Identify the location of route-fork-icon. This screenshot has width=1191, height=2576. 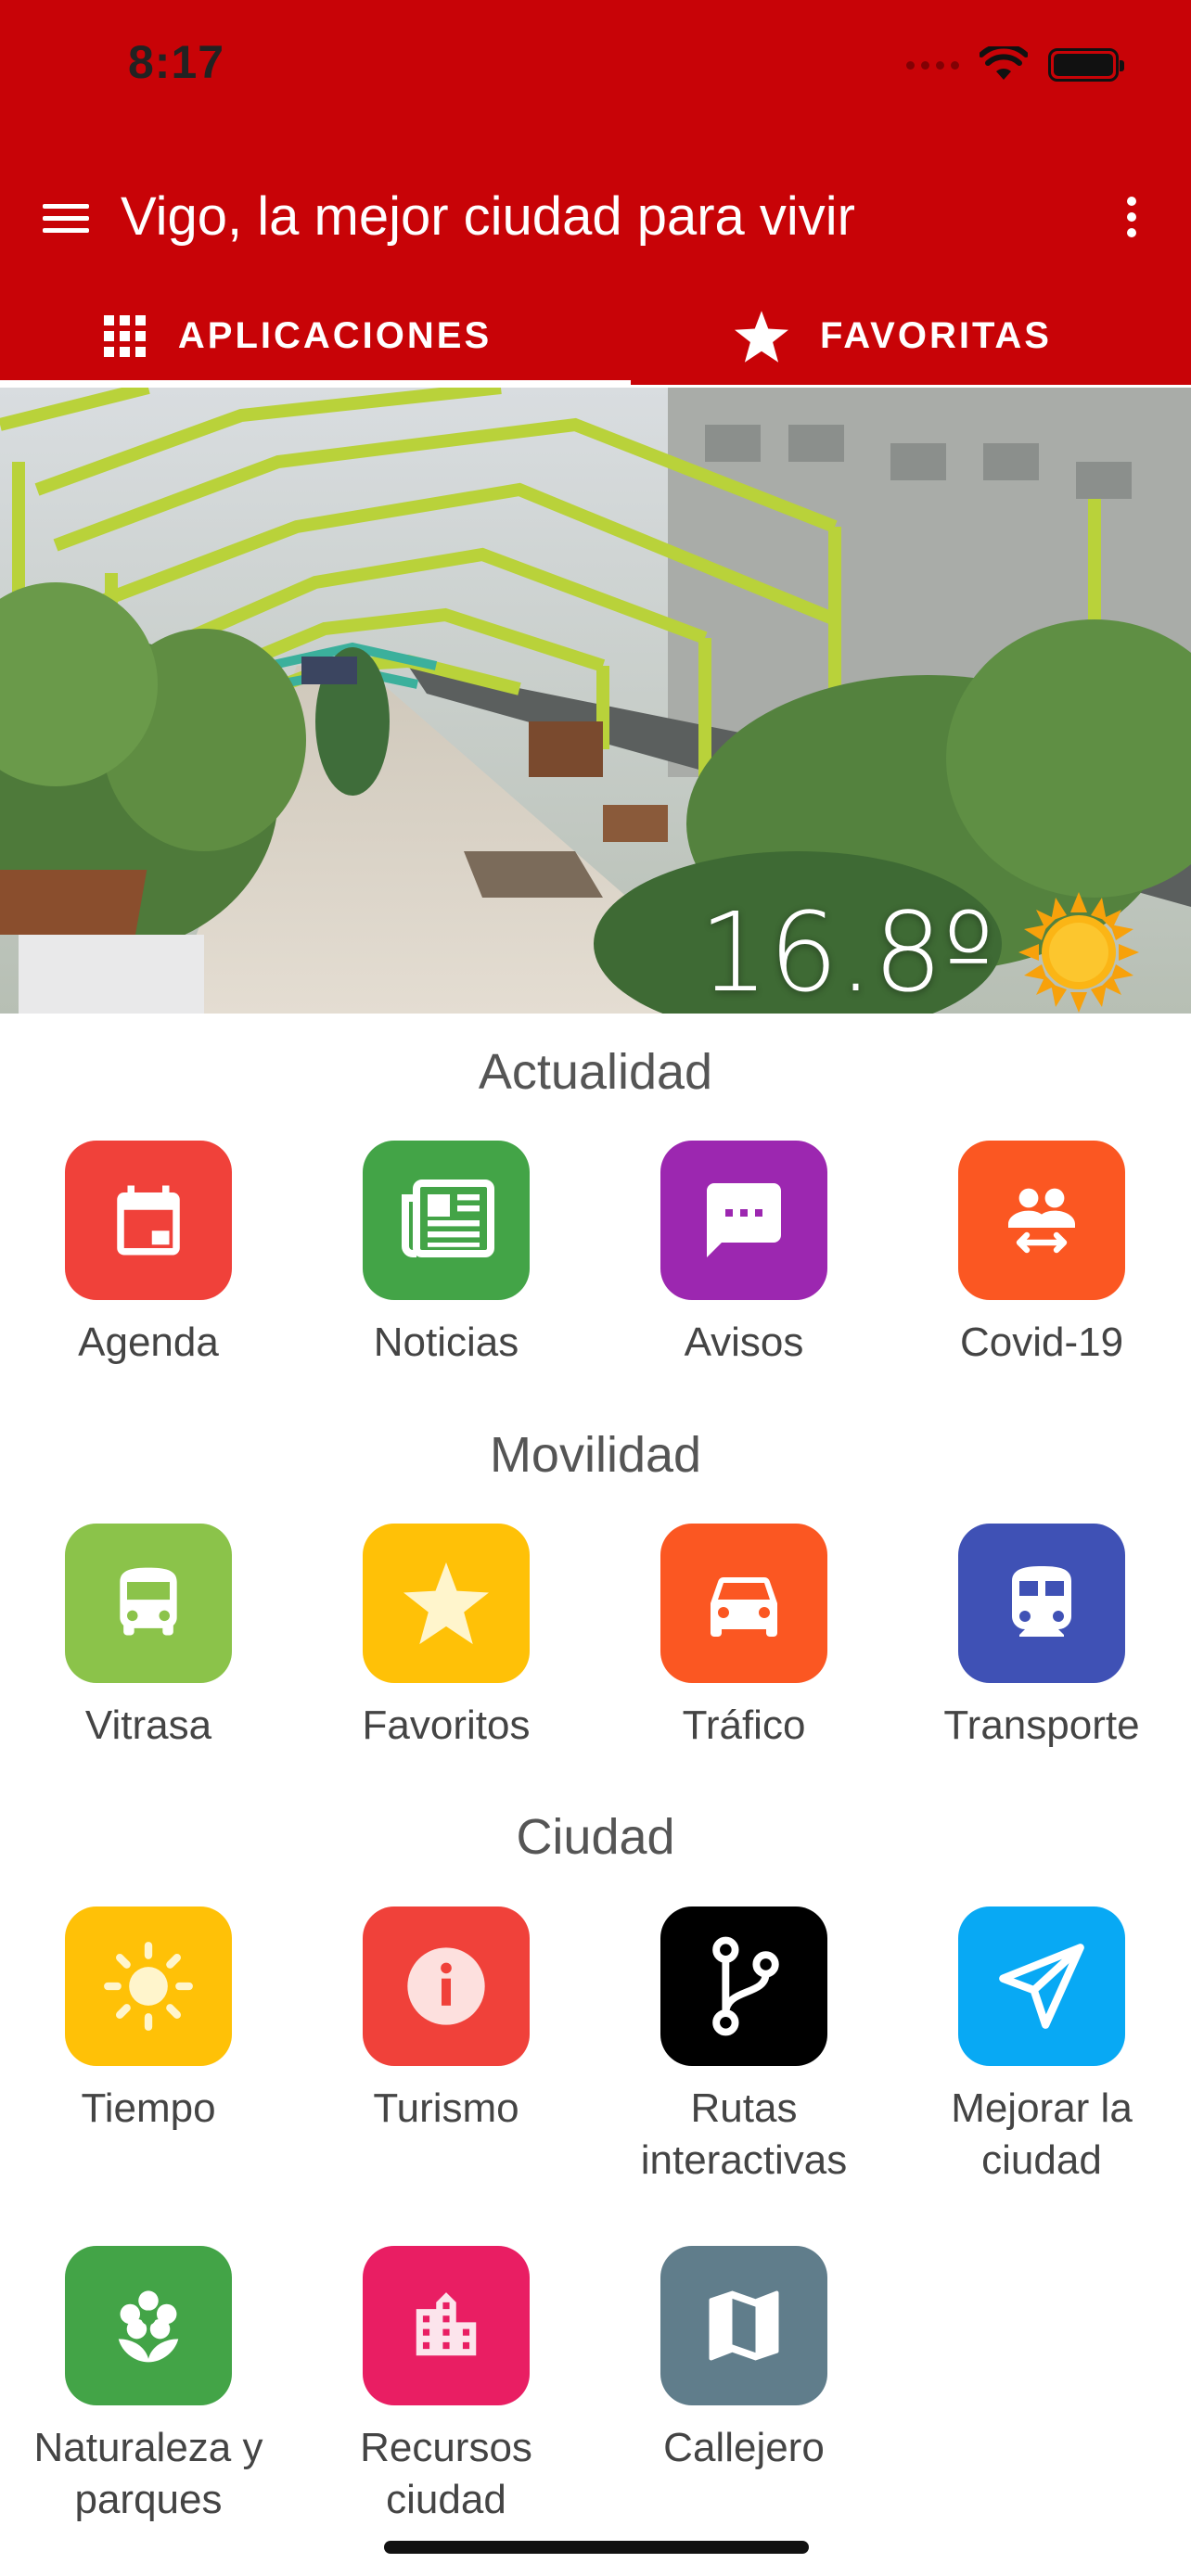
(745, 1986).